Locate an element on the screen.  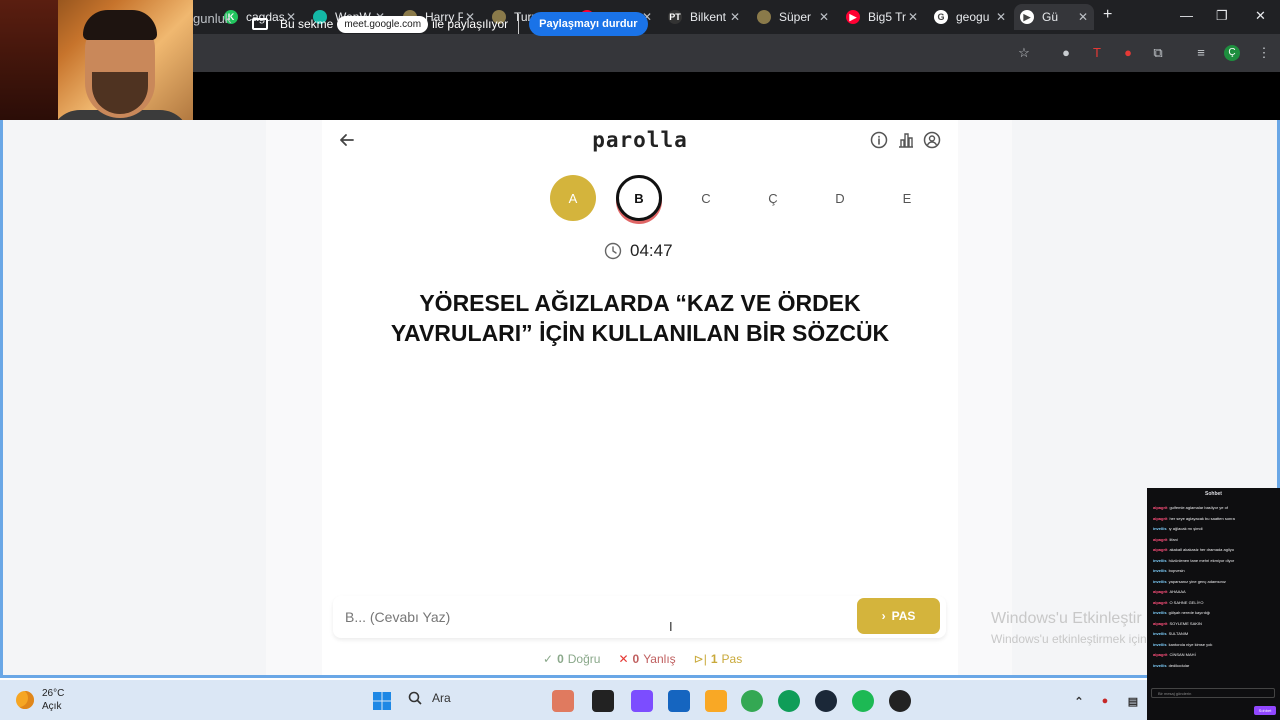
chat-send-button: Sohbet is located at coordinates (1265, 710).